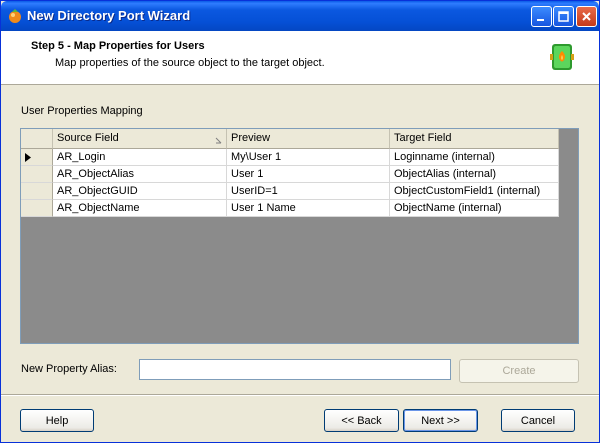 The image size is (600, 443). Describe the element at coordinates (541, 16) in the screenshot. I see `minimize-button` at that location.